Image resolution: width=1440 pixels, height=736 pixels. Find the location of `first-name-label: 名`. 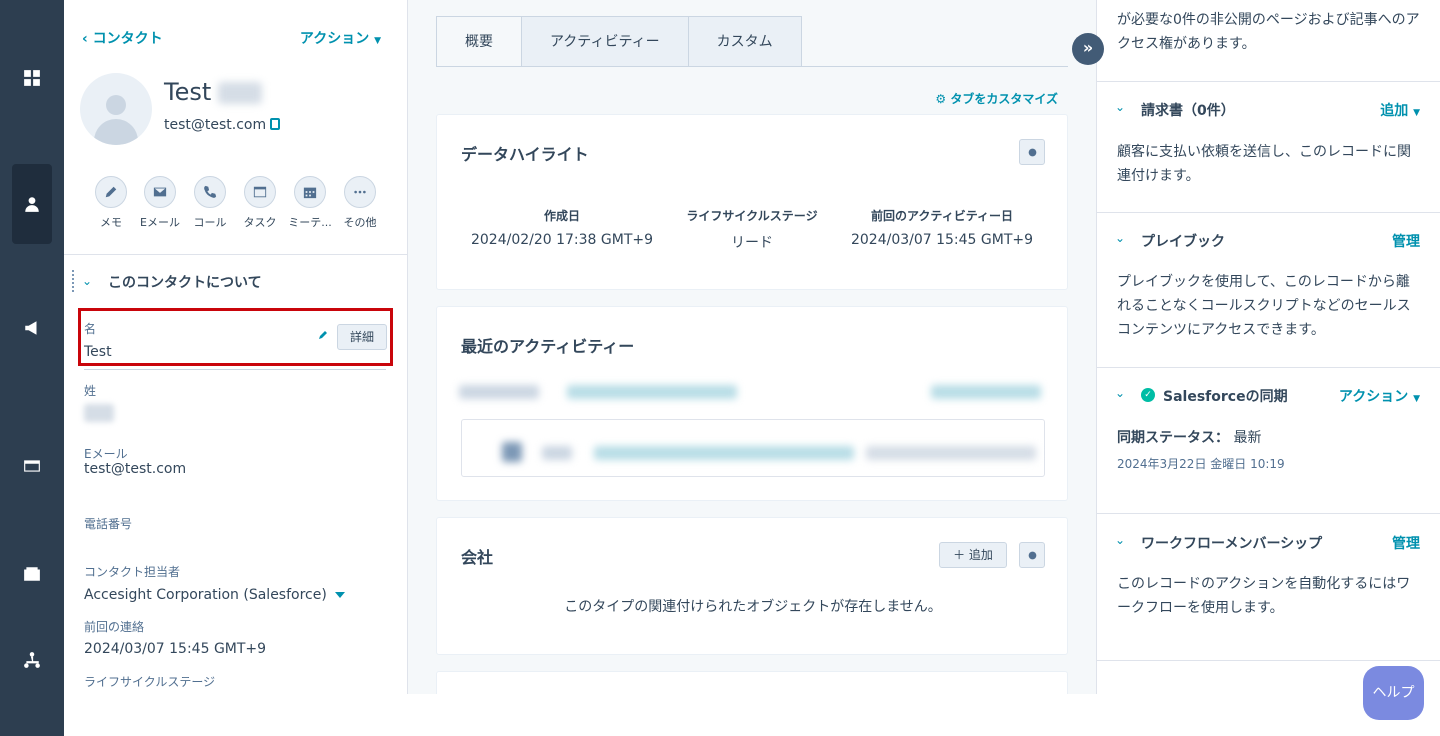

first-name-label: 名 is located at coordinates (90, 329).